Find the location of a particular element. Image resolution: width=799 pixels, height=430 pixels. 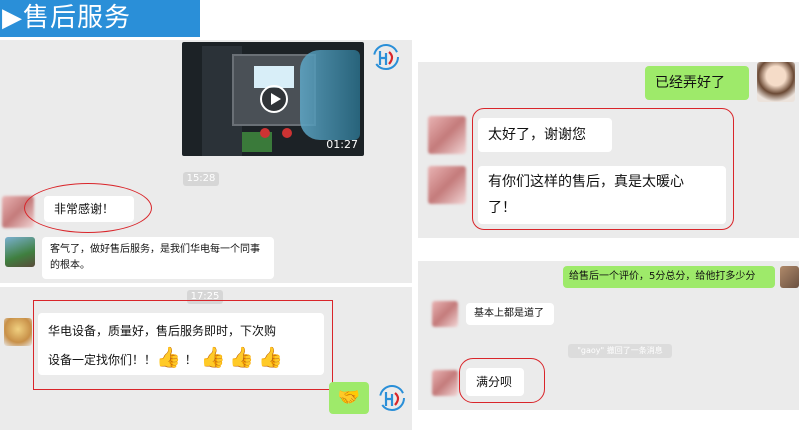

timestamp: 15:28 is located at coordinates (201, 179).